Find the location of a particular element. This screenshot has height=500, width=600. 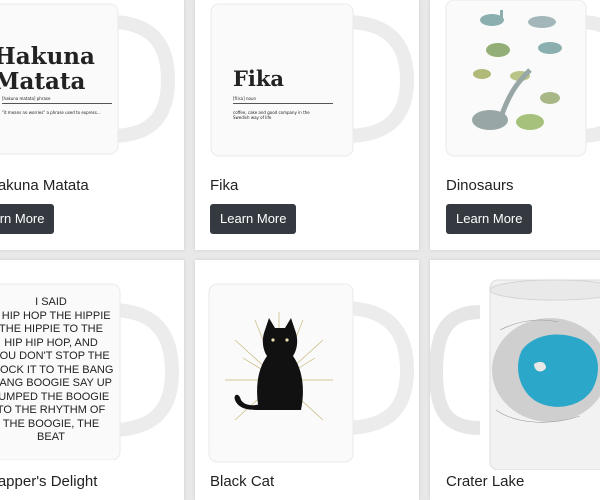

mug-heading: Fika is located at coordinates (259, 78).